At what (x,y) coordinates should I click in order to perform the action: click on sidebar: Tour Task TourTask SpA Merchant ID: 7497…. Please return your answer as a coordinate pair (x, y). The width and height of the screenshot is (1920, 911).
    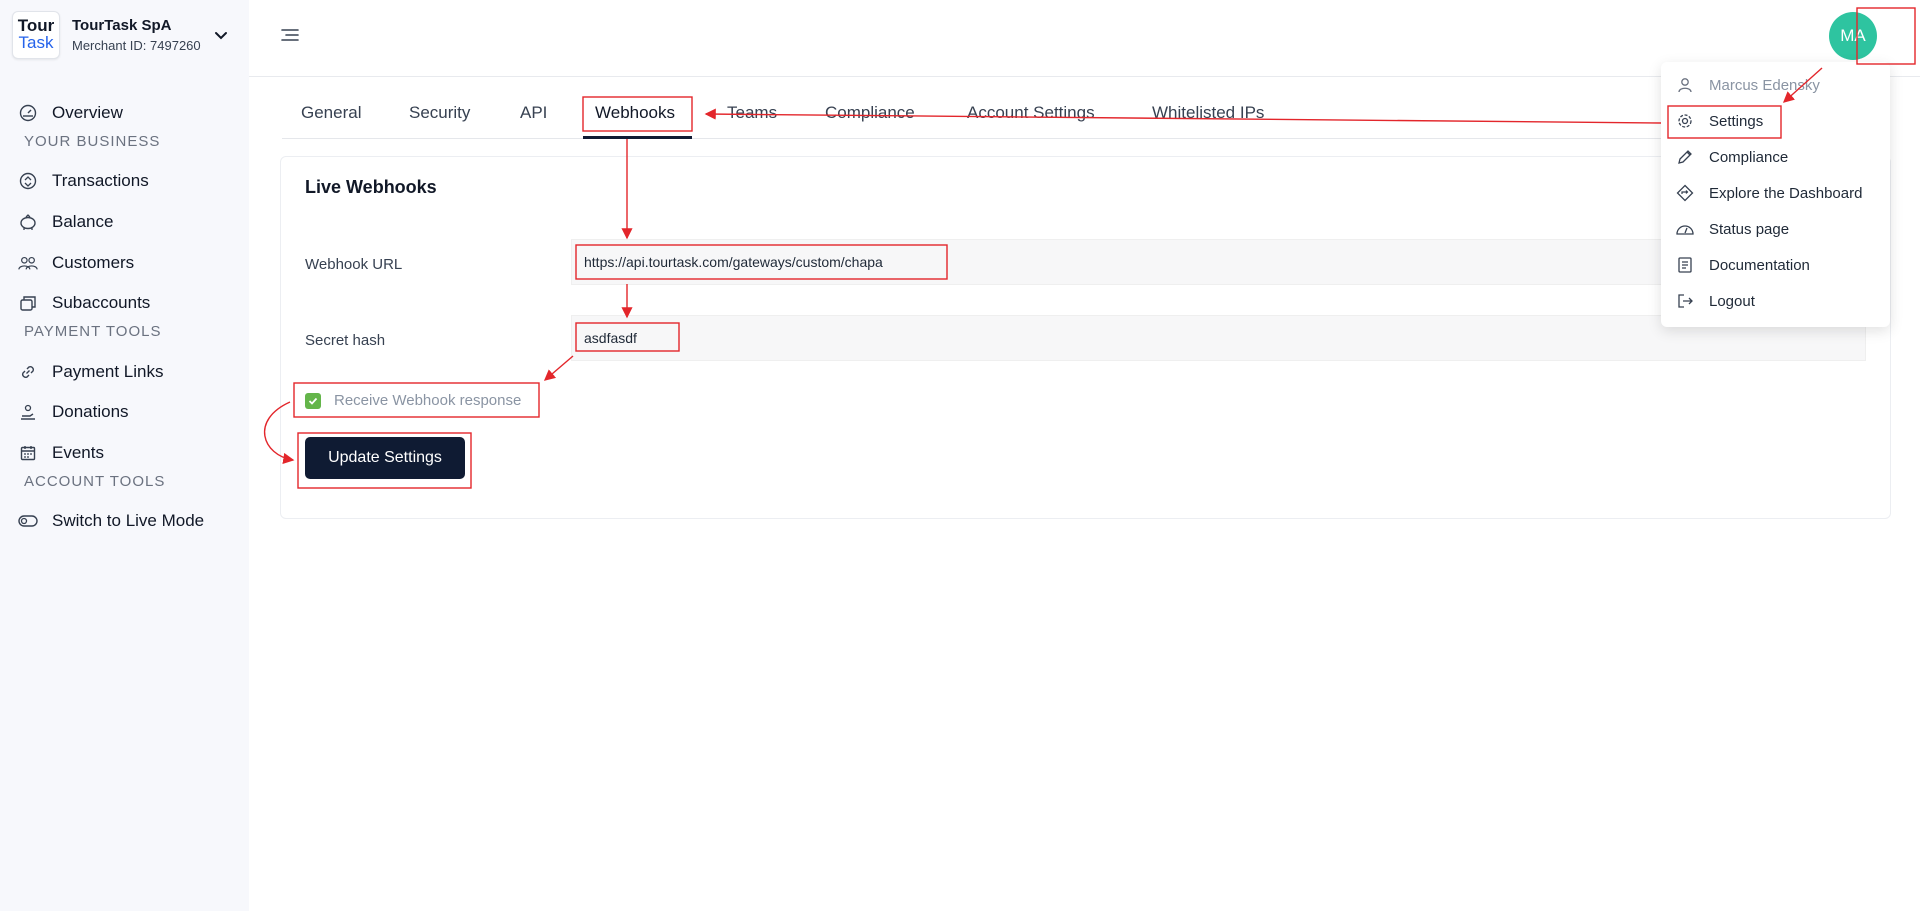
    Looking at the image, I should click on (124, 455).